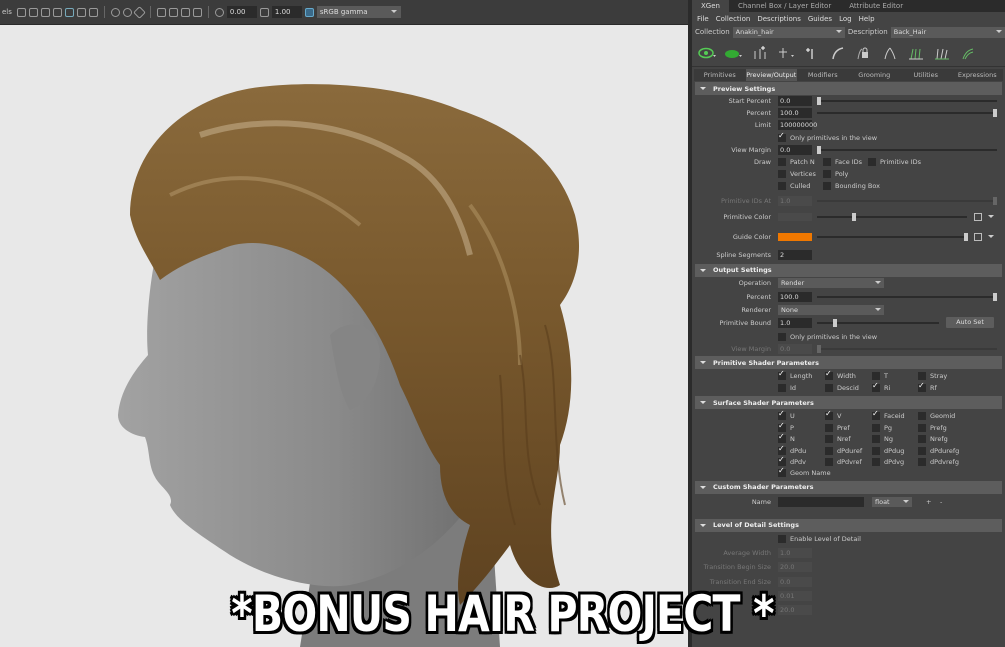 The height and width of the screenshot is (647, 1005). What do you see at coordinates (922, 439) in the screenshot?
I see `nrefg-checkbox` at bounding box center [922, 439].